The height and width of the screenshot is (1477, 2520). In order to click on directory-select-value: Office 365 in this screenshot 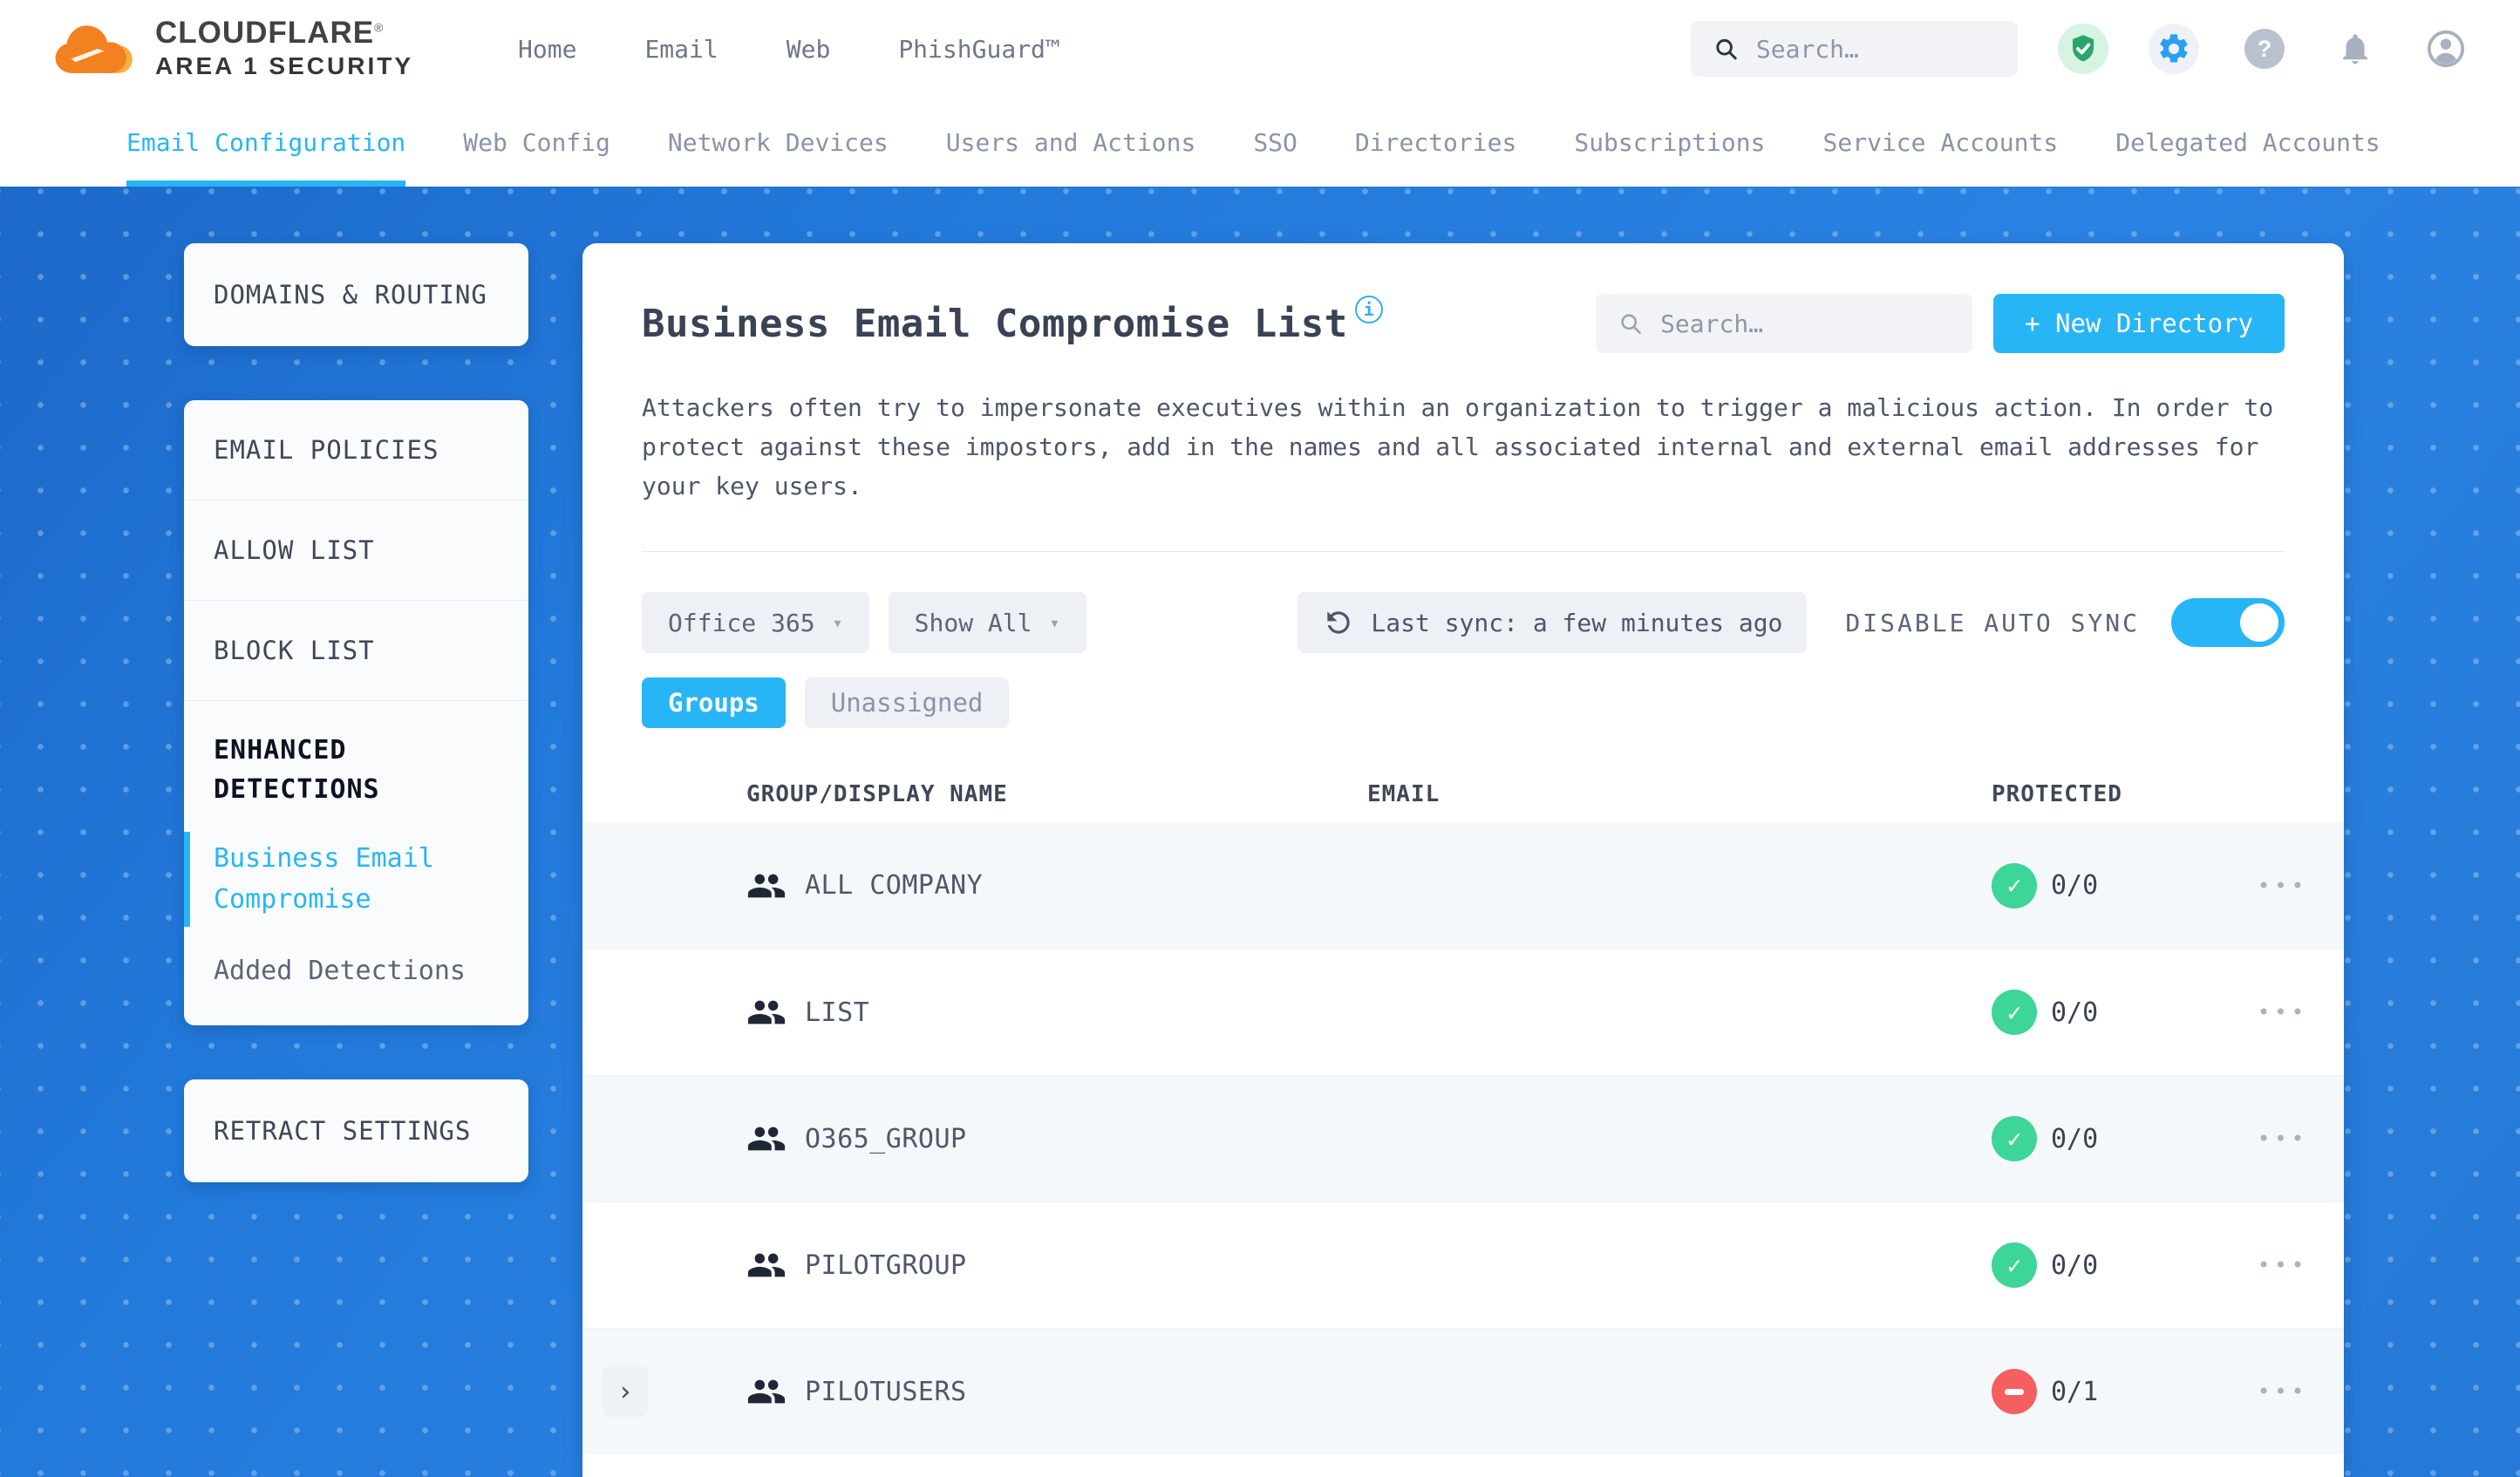, I will do `click(741, 622)`.